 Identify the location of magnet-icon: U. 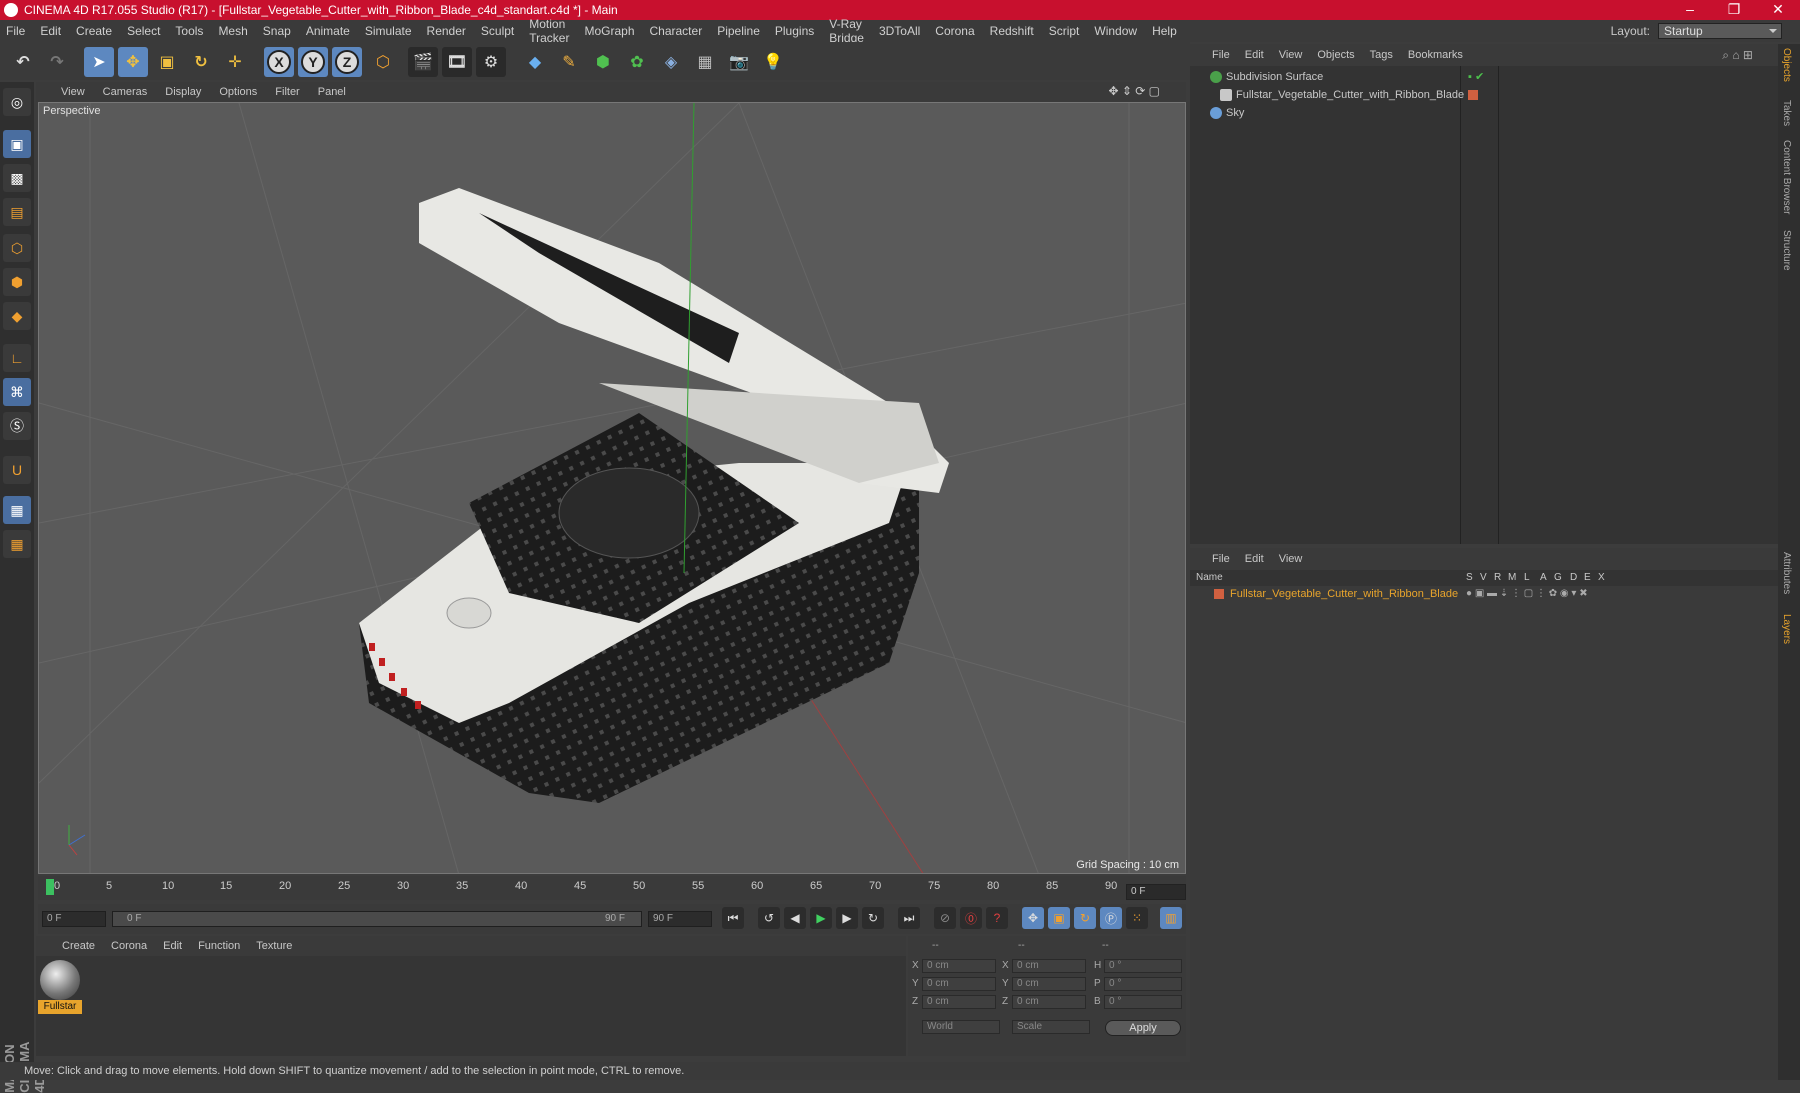
(17, 470).